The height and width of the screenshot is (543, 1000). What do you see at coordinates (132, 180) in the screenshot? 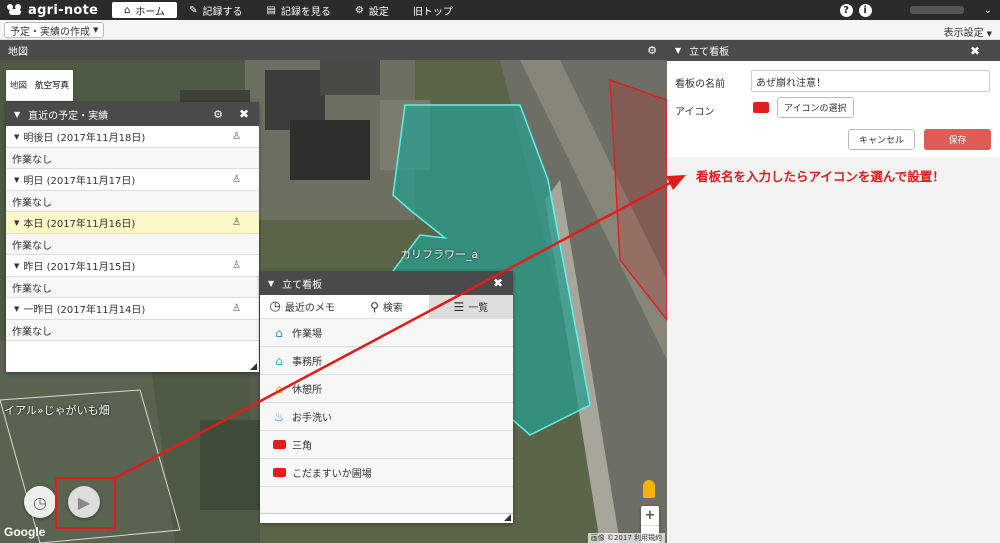
I see `schedule-day-row: ▼ 明日 (2017年11月17日) ♙` at bounding box center [132, 180].